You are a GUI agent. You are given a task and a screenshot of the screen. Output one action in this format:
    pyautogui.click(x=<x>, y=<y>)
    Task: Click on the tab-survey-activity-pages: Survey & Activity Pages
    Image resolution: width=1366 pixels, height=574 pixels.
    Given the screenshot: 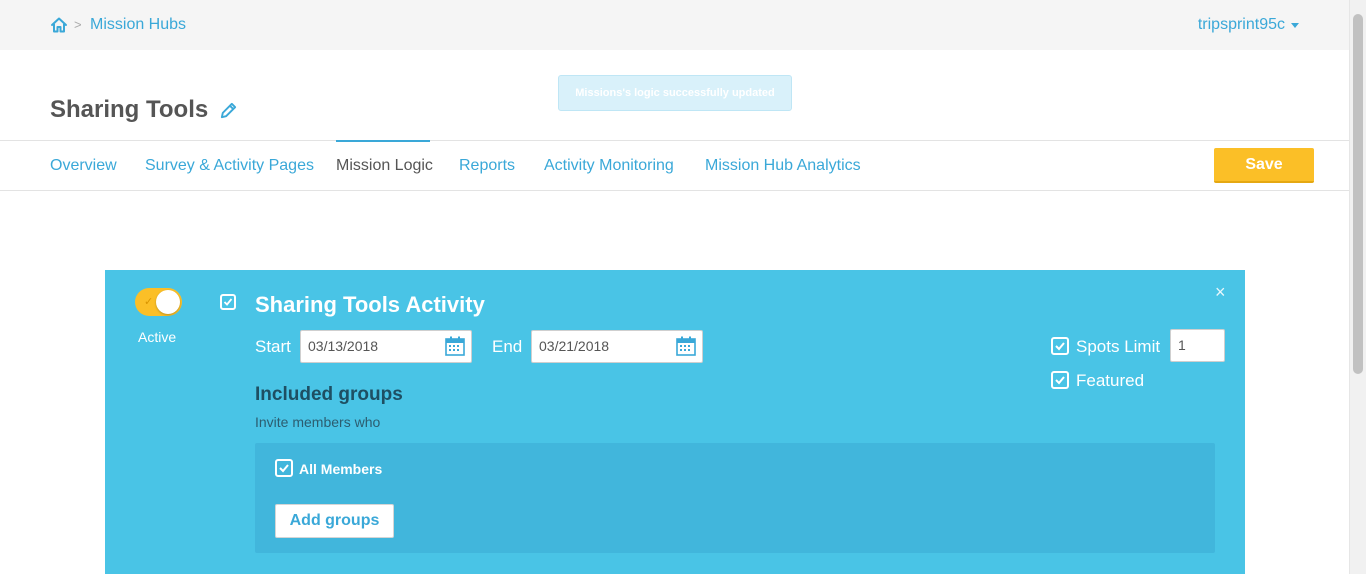 What is the action you would take?
    pyautogui.click(x=229, y=166)
    